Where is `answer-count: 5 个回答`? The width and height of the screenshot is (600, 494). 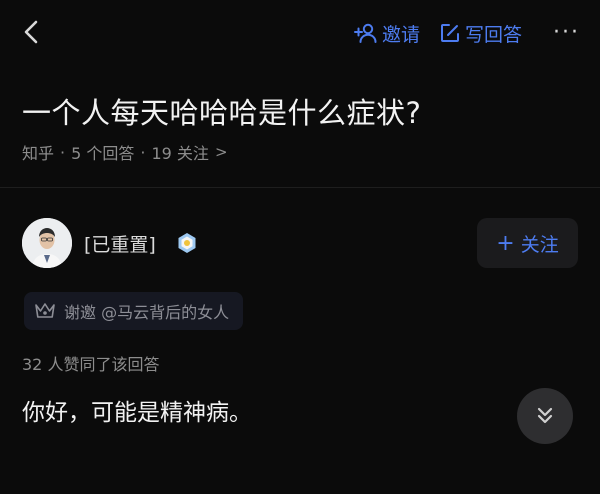 answer-count: 5 个回答 is located at coordinates (103, 153).